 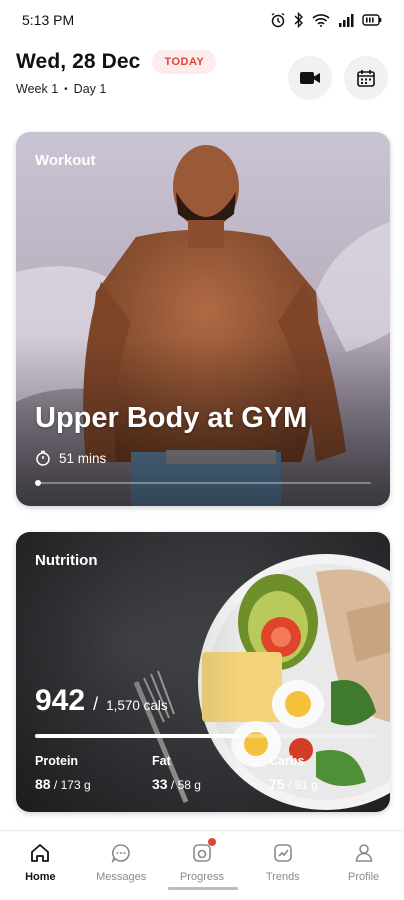 I want to click on day-label: Day 1, so click(x=90, y=89).